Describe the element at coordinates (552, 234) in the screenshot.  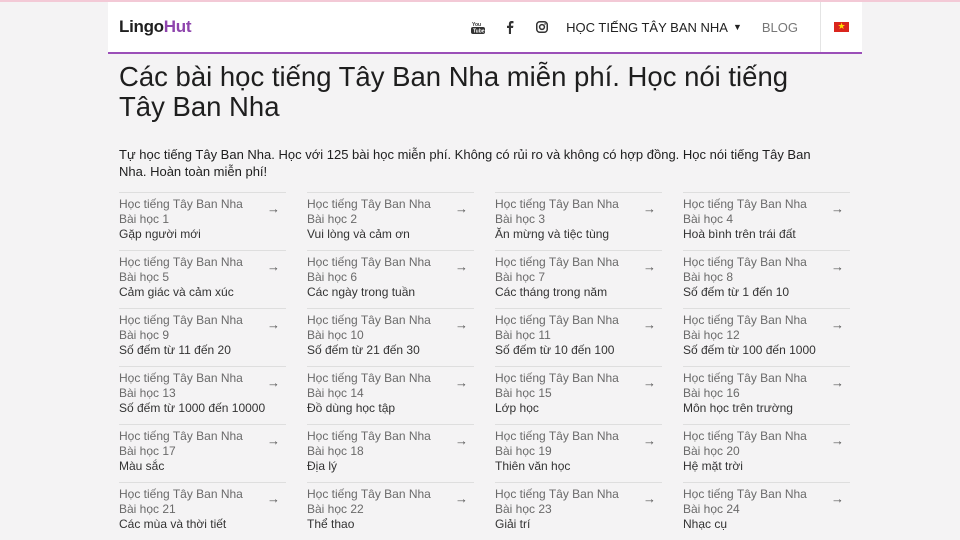
I see `lesson-topic: Ăn mừng và tiệc tùng` at that location.